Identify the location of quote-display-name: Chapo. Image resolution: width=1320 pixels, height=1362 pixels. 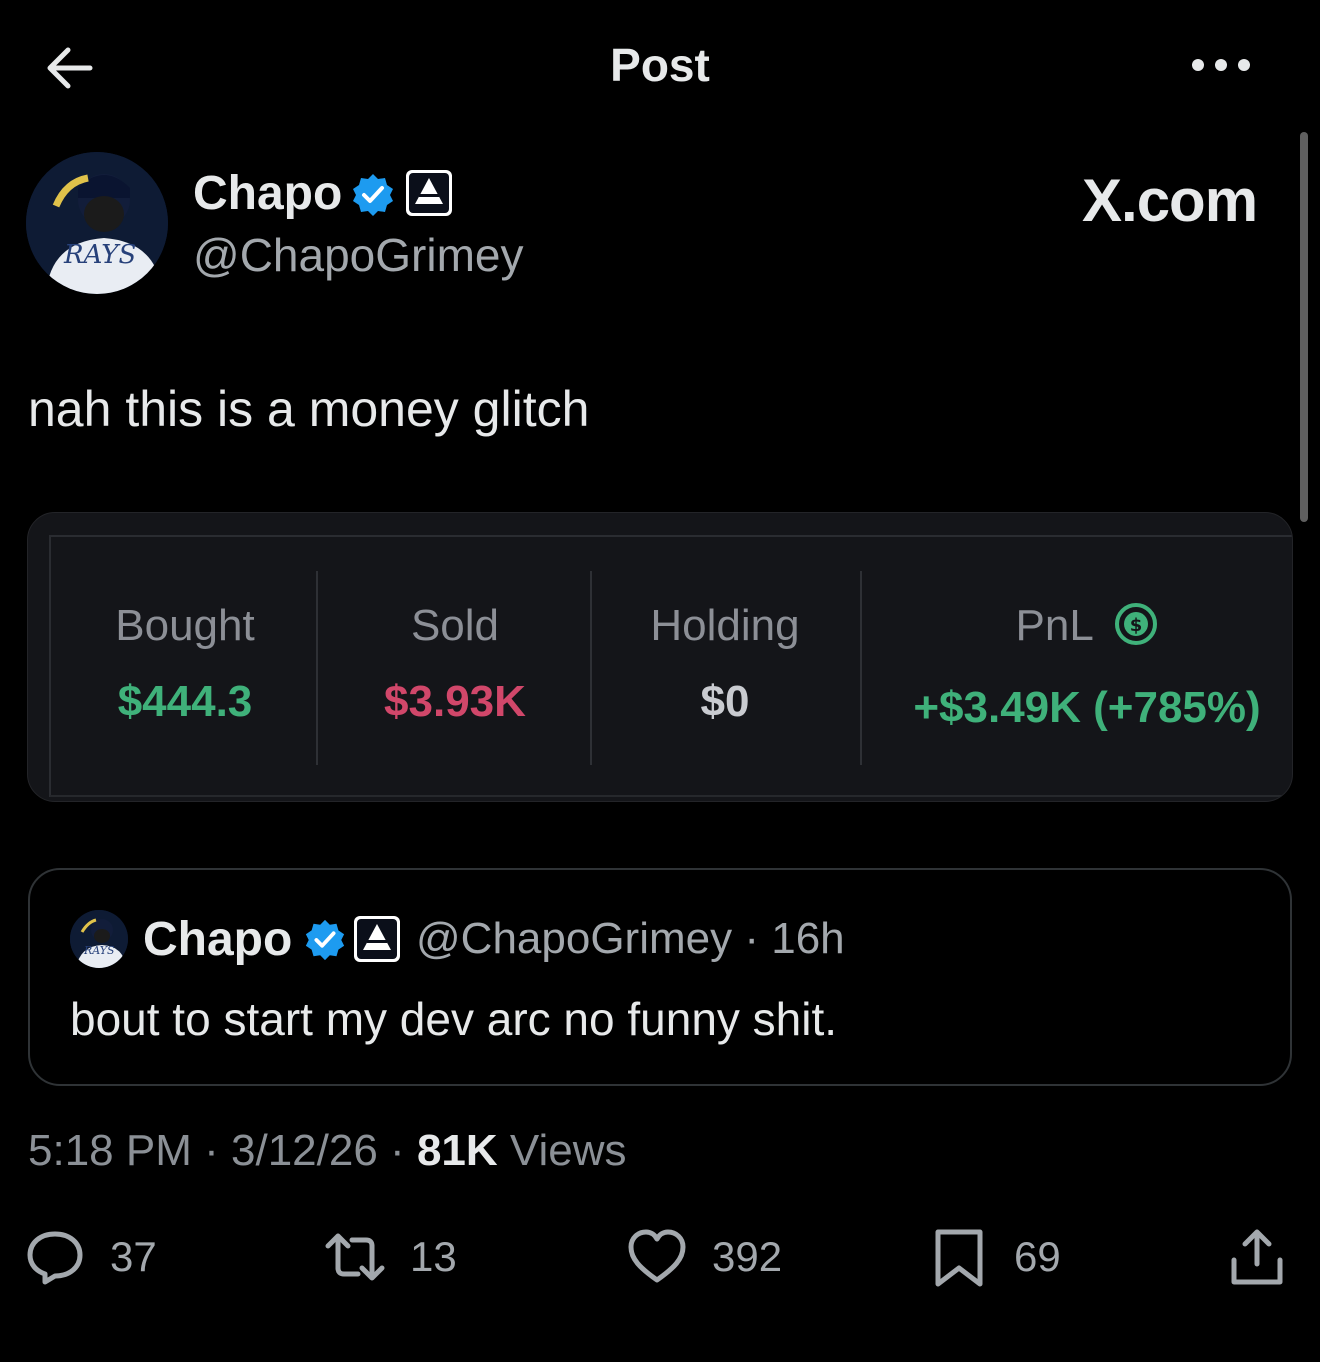
(218, 939).